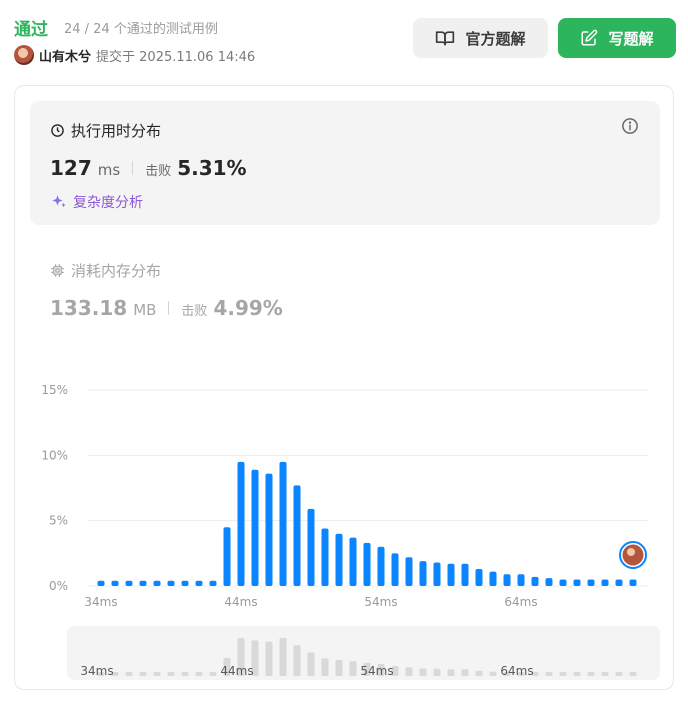 This screenshot has height=715, width=688. What do you see at coordinates (58, 586) in the screenshot?
I see `y-tick-label: 0%` at bounding box center [58, 586].